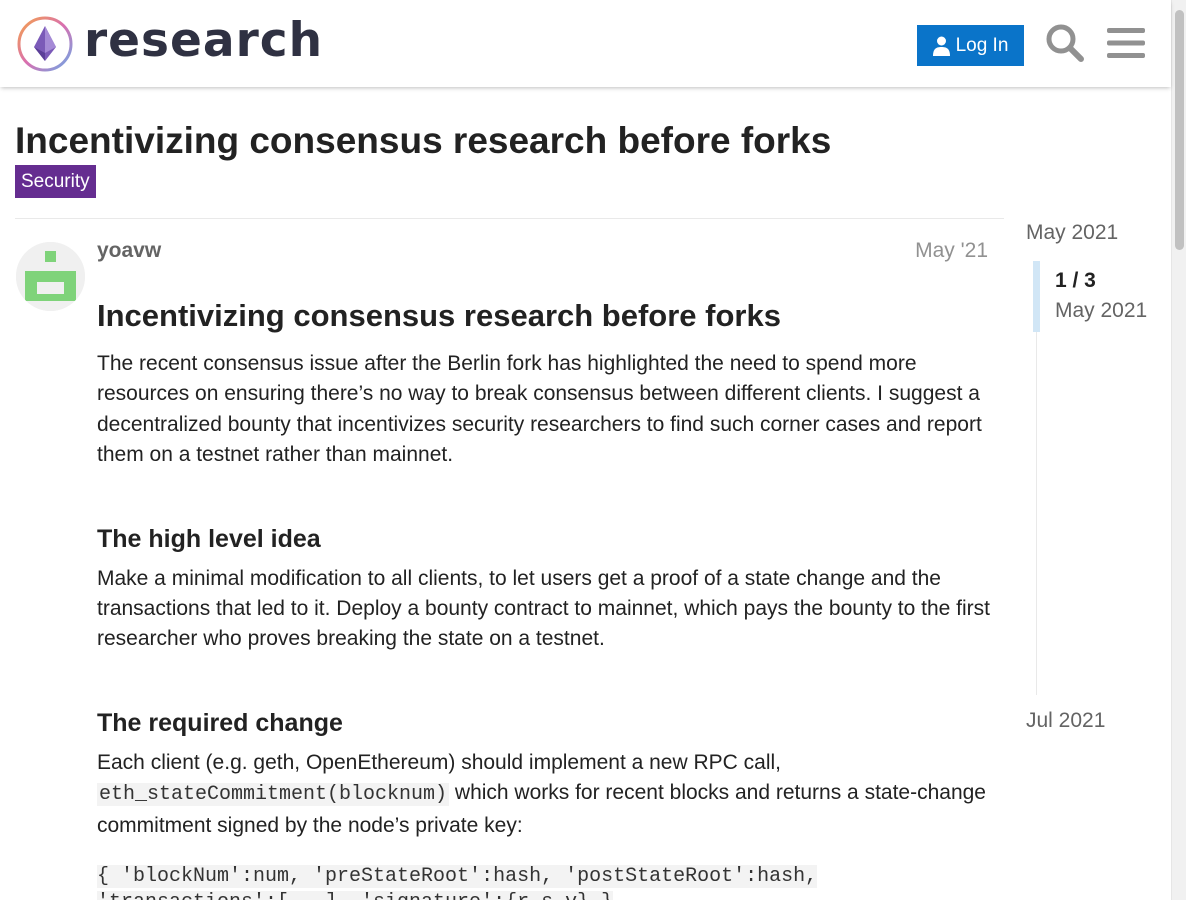 Image resolution: width=1186 pixels, height=900 pixels. I want to click on research-logo-icon, so click(45, 44).